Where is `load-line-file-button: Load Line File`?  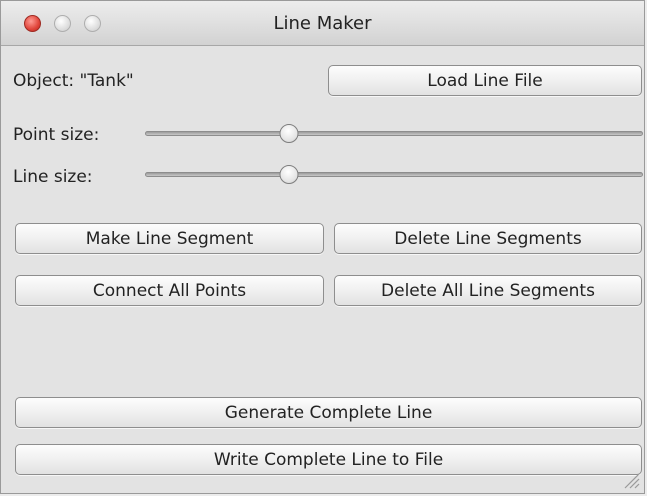
load-line-file-button: Load Line File is located at coordinates (485, 80).